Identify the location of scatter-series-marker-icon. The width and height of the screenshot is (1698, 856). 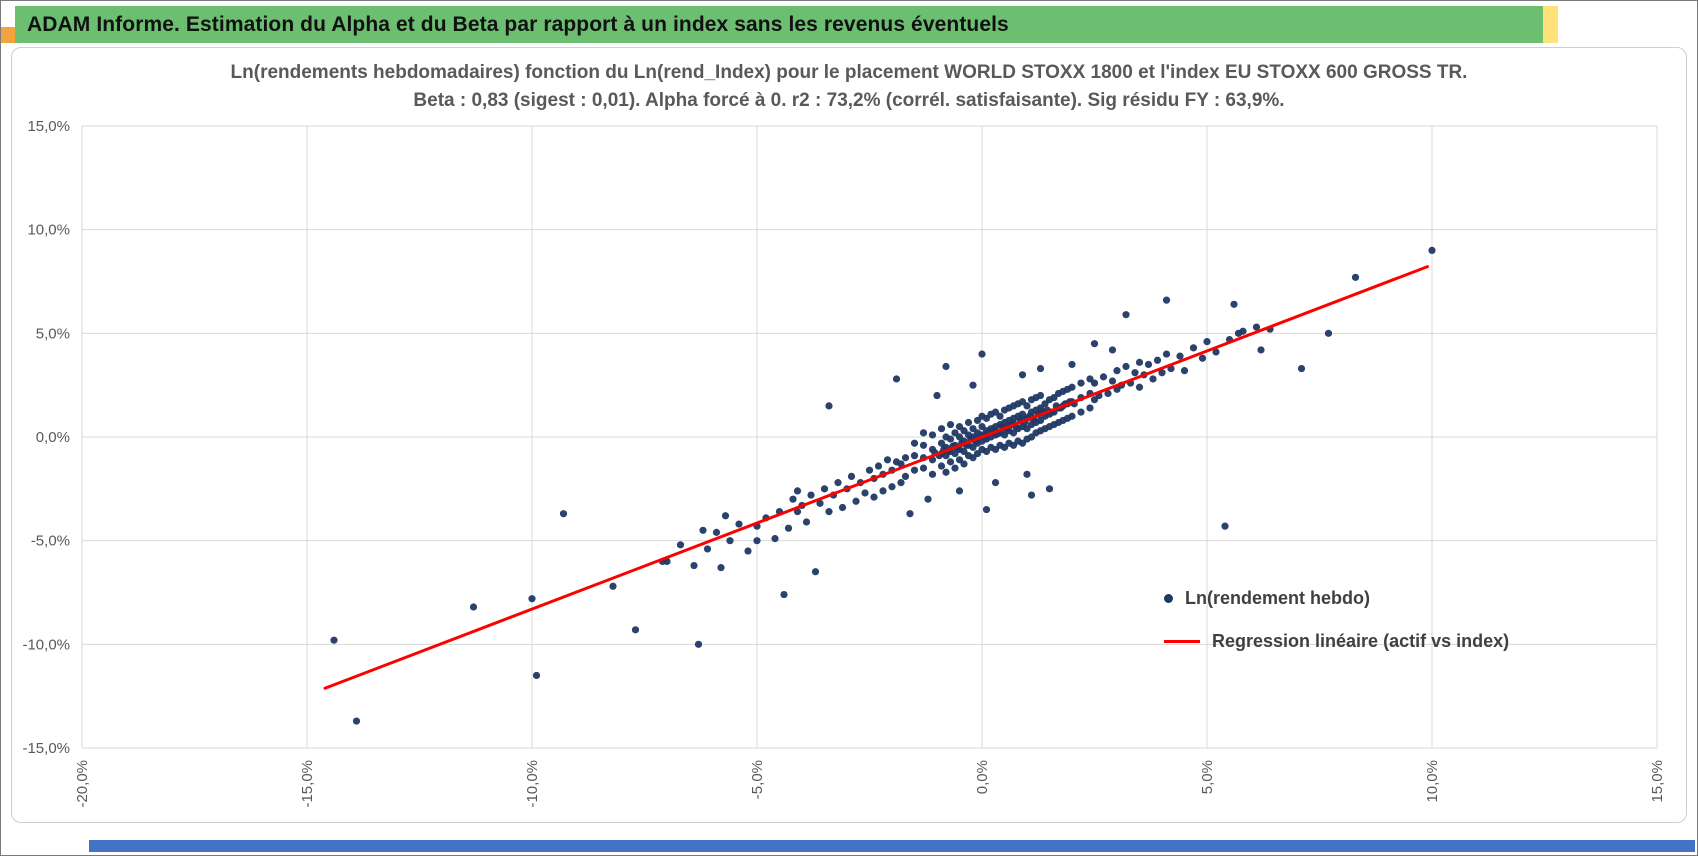
(1168, 598).